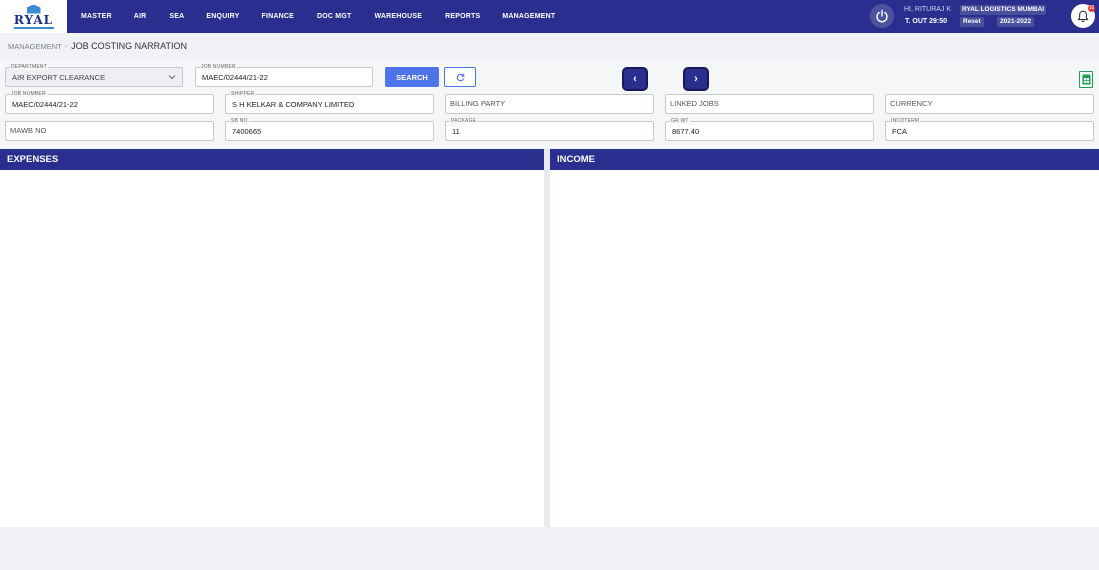 This screenshot has width=1099, height=570. What do you see at coordinates (635, 79) in the screenshot?
I see `previous-job-button: ‹` at bounding box center [635, 79].